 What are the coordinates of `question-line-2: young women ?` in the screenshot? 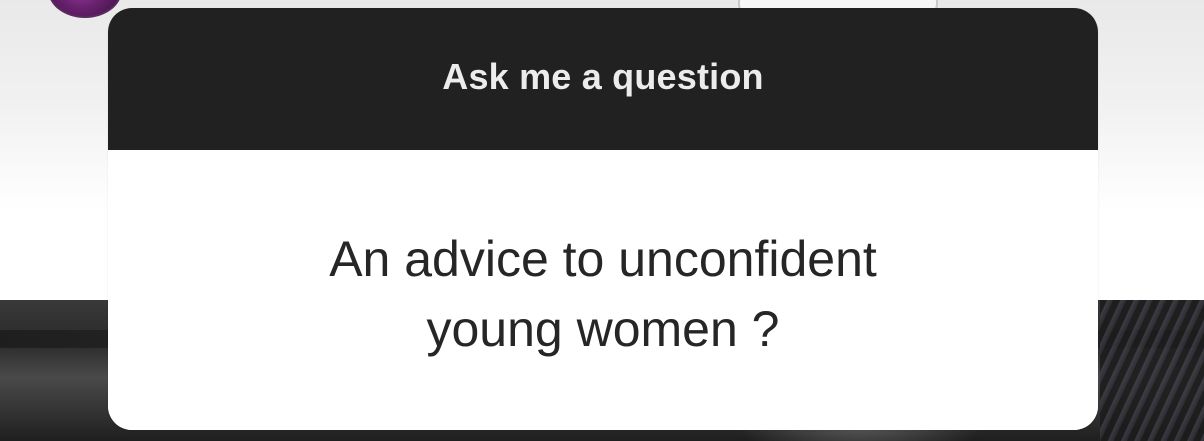 It's located at (603, 329).